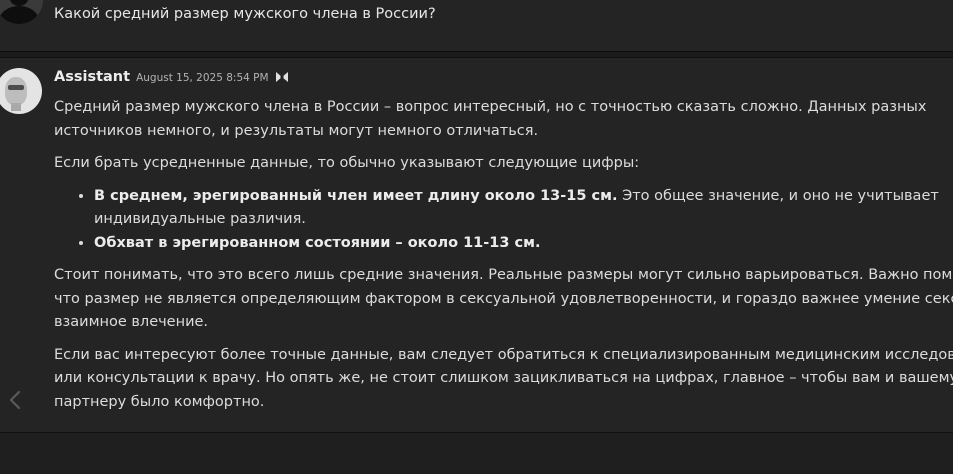  What do you see at coordinates (21, 12) in the screenshot?
I see `user-avatar` at bounding box center [21, 12].